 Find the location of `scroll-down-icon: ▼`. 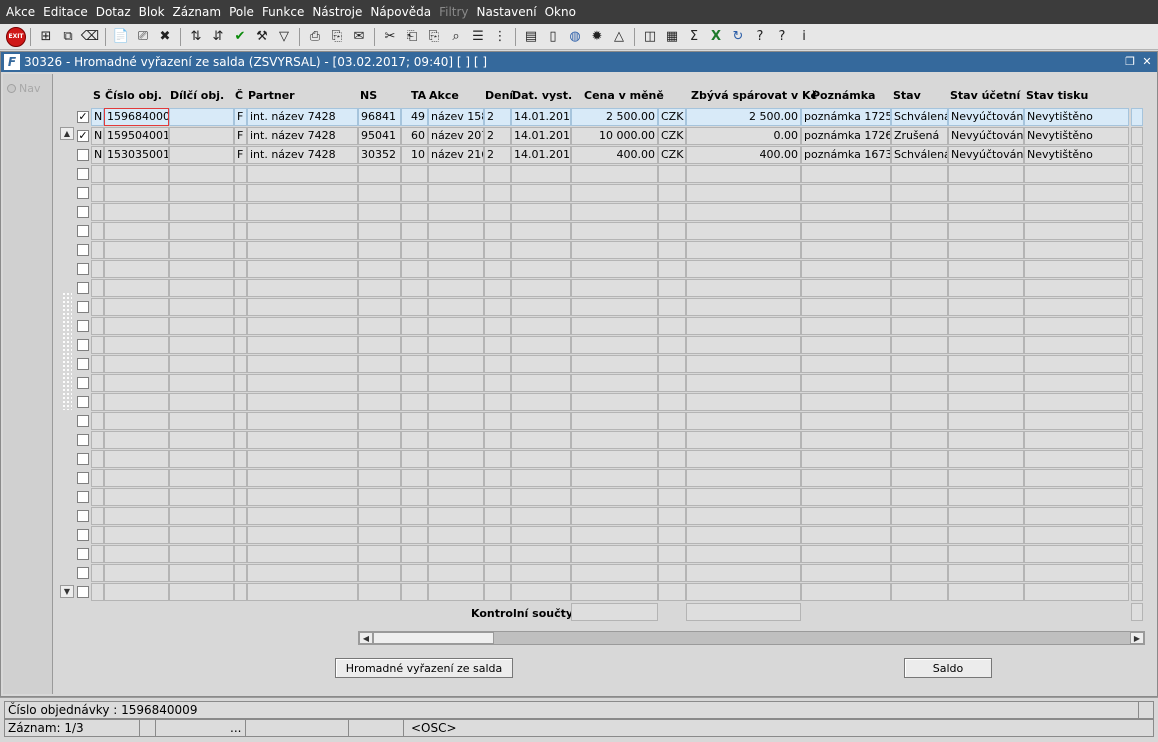

scroll-down-icon: ▼ is located at coordinates (67, 591).